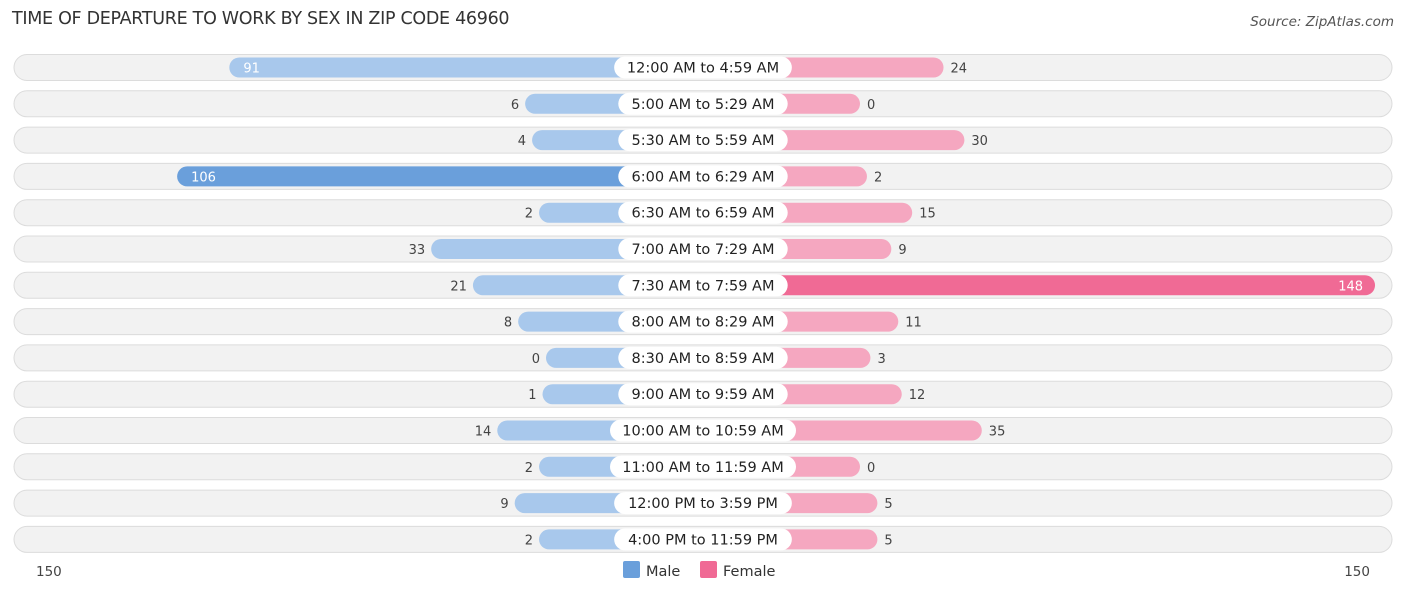  I want to click on value-label-male: 33, so click(417, 250).